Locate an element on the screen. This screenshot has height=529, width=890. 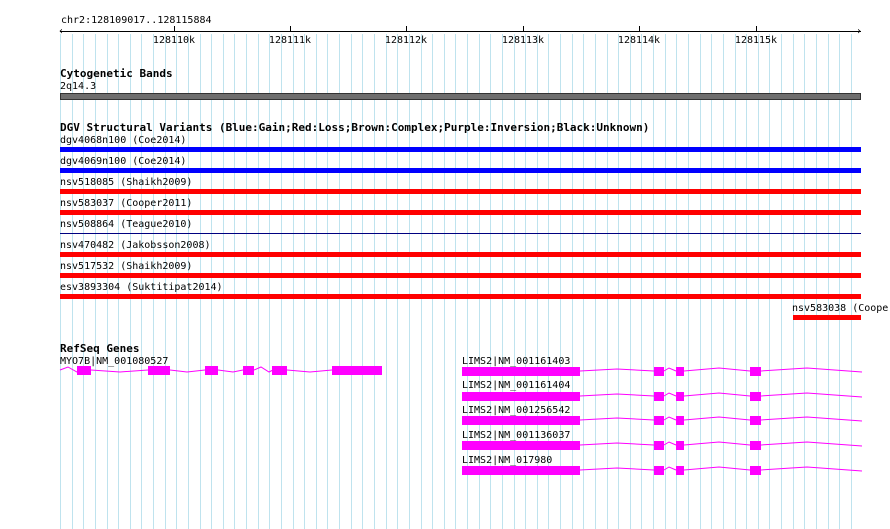
ruler-right-arrow-icon: › is located at coordinates (859, 32).